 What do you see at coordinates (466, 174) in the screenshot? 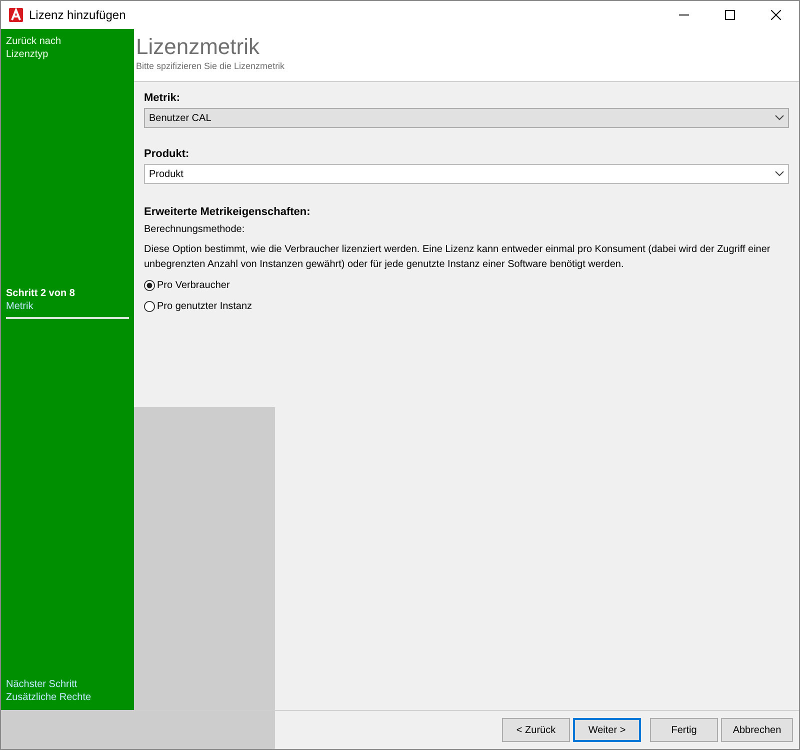
I see `dropdown-field: Produkt` at bounding box center [466, 174].